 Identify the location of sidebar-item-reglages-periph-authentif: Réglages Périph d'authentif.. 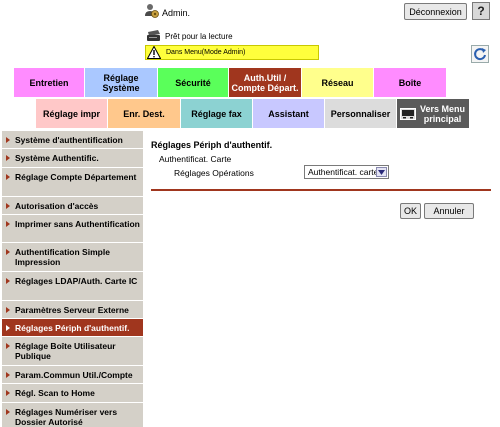
(72, 328).